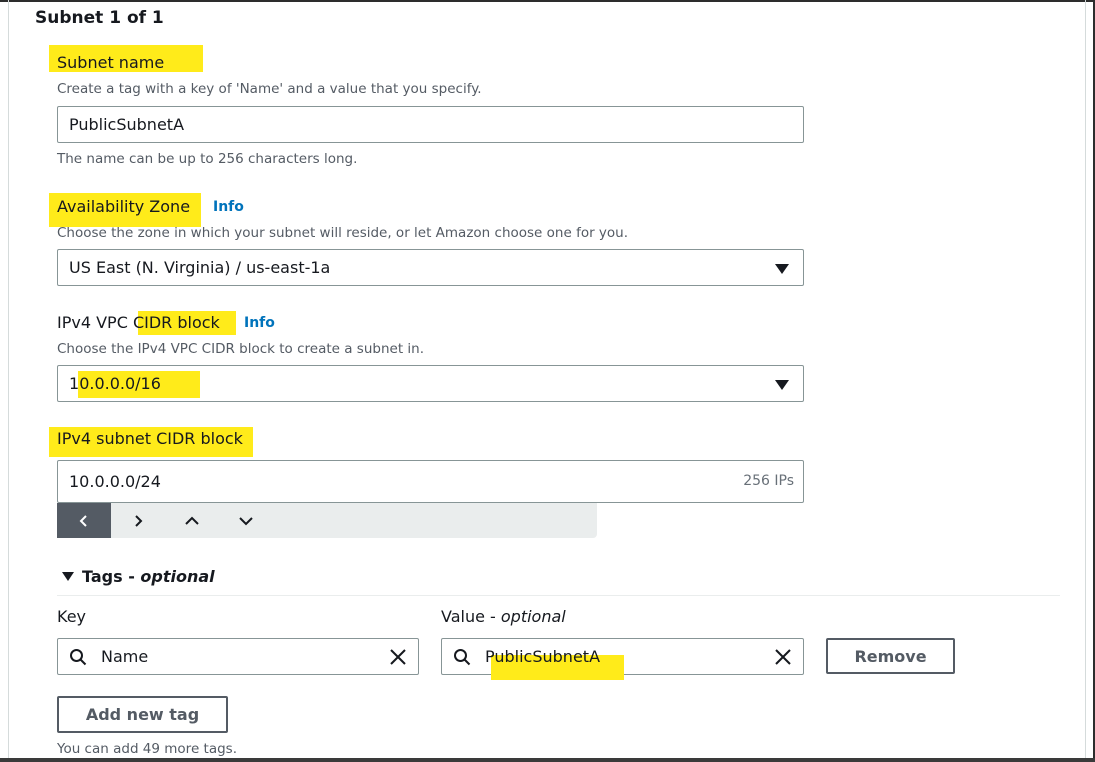 The image size is (1095, 762). Describe the element at coordinates (138, 576) in the screenshot. I see `tags-expander: Tags - optional` at that location.